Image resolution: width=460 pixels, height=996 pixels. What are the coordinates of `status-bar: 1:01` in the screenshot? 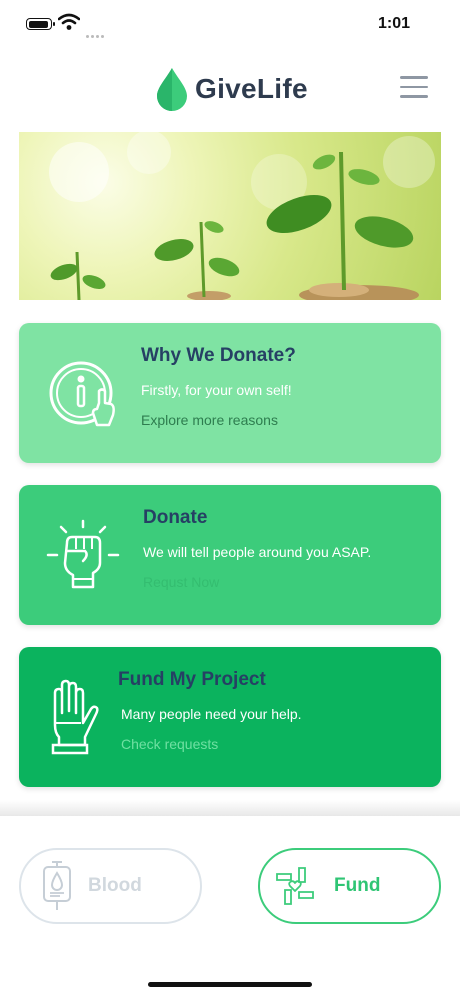 It's located at (230, 25).